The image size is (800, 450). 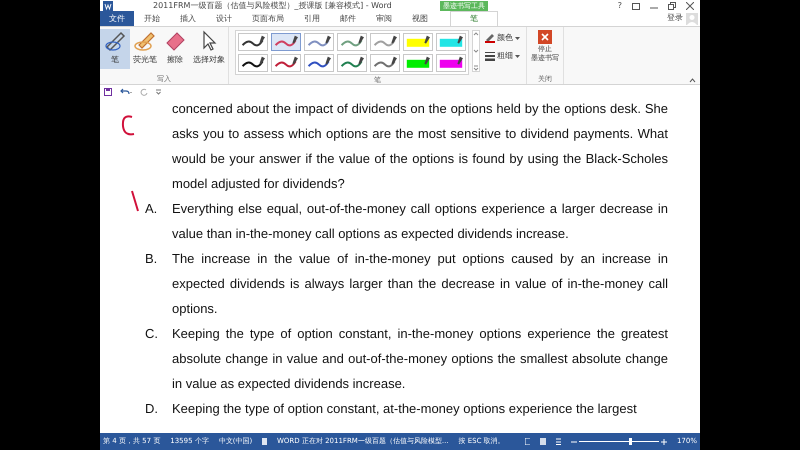 What do you see at coordinates (117, 18) in the screenshot?
I see `ribbon-tab: 文件` at bounding box center [117, 18].